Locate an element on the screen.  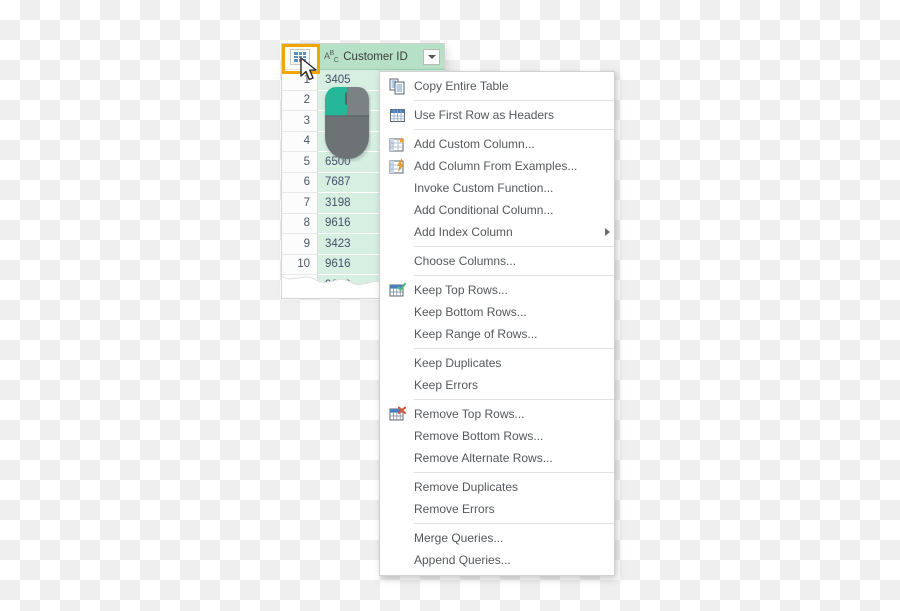
submenu-arrow-slot is located at coordinates (607, 232).